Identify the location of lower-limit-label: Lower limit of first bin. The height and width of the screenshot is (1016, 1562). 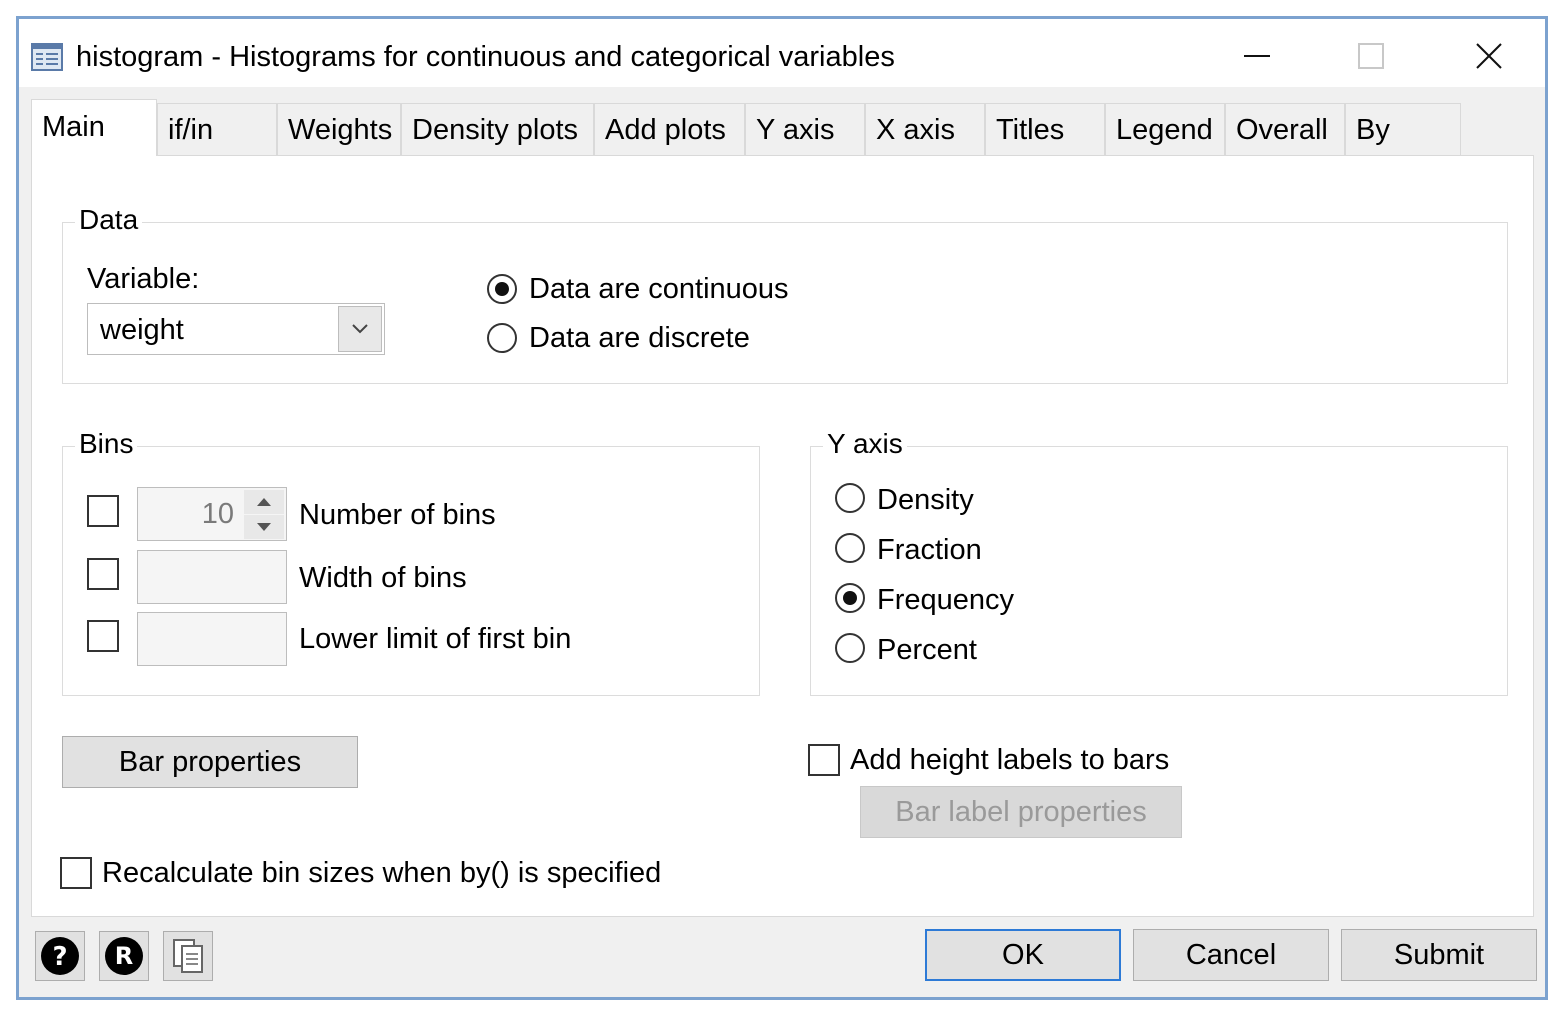
(435, 639).